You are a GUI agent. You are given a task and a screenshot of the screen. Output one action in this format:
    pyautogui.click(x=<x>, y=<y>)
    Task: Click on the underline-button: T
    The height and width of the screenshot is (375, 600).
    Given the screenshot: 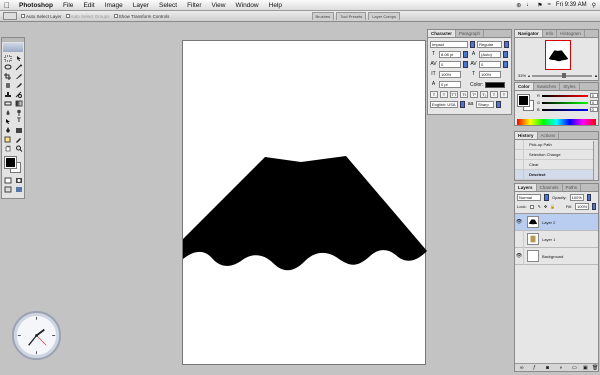 What is the action you would take?
    pyautogui.click(x=494, y=94)
    